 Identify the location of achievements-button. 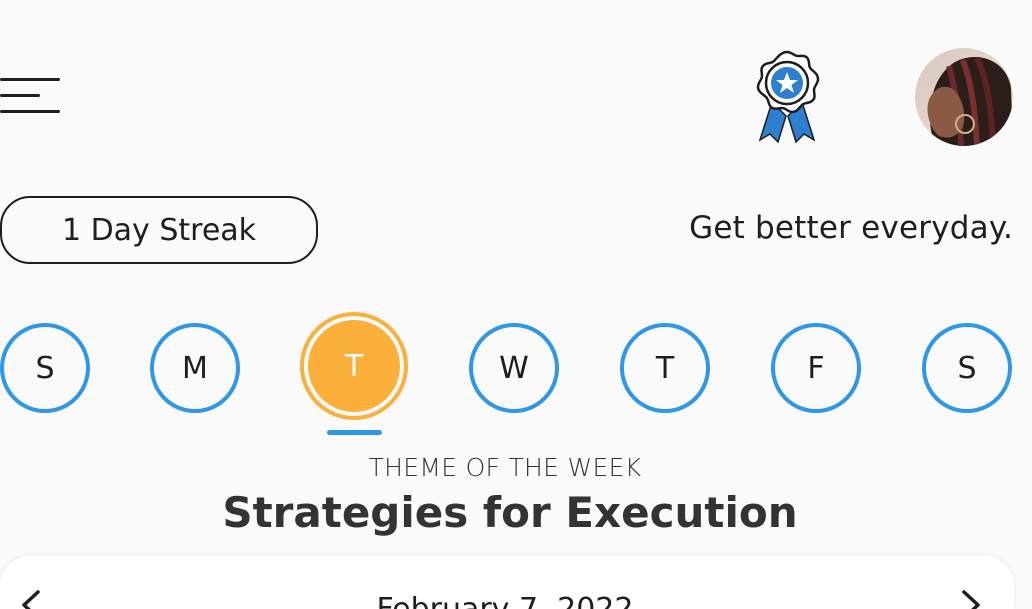
(787, 98).